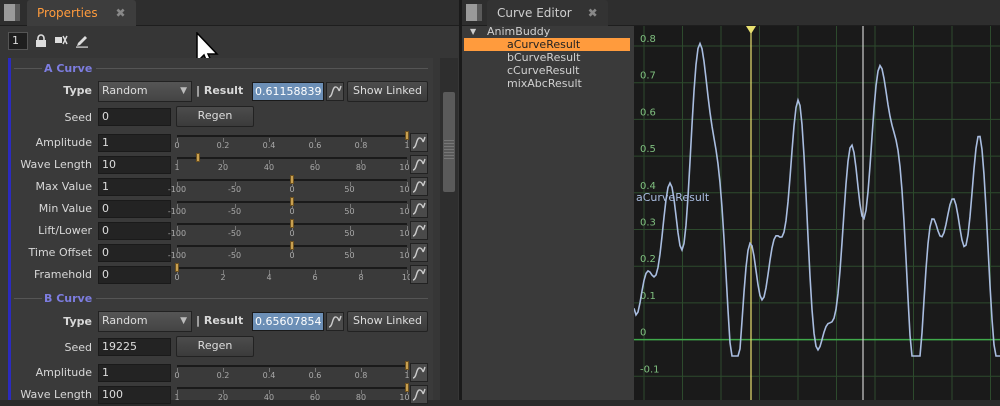 Image resolution: width=1000 pixels, height=406 pixels. I want to click on seed-label: Seed, so click(78, 117).